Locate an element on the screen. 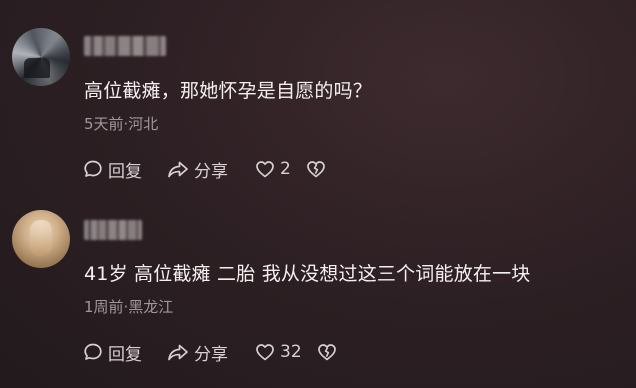  comment-text: 高位截瘫，那她怀孕是自愿的吗？ is located at coordinates (228, 91).